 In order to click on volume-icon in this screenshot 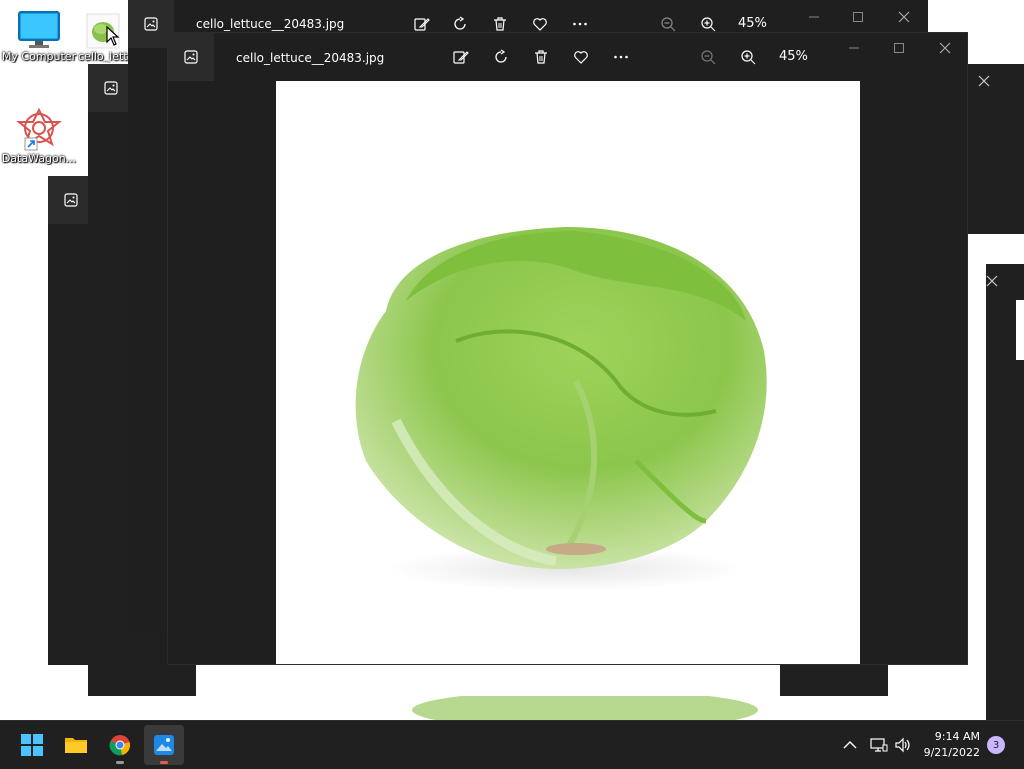, I will do `click(902, 745)`.